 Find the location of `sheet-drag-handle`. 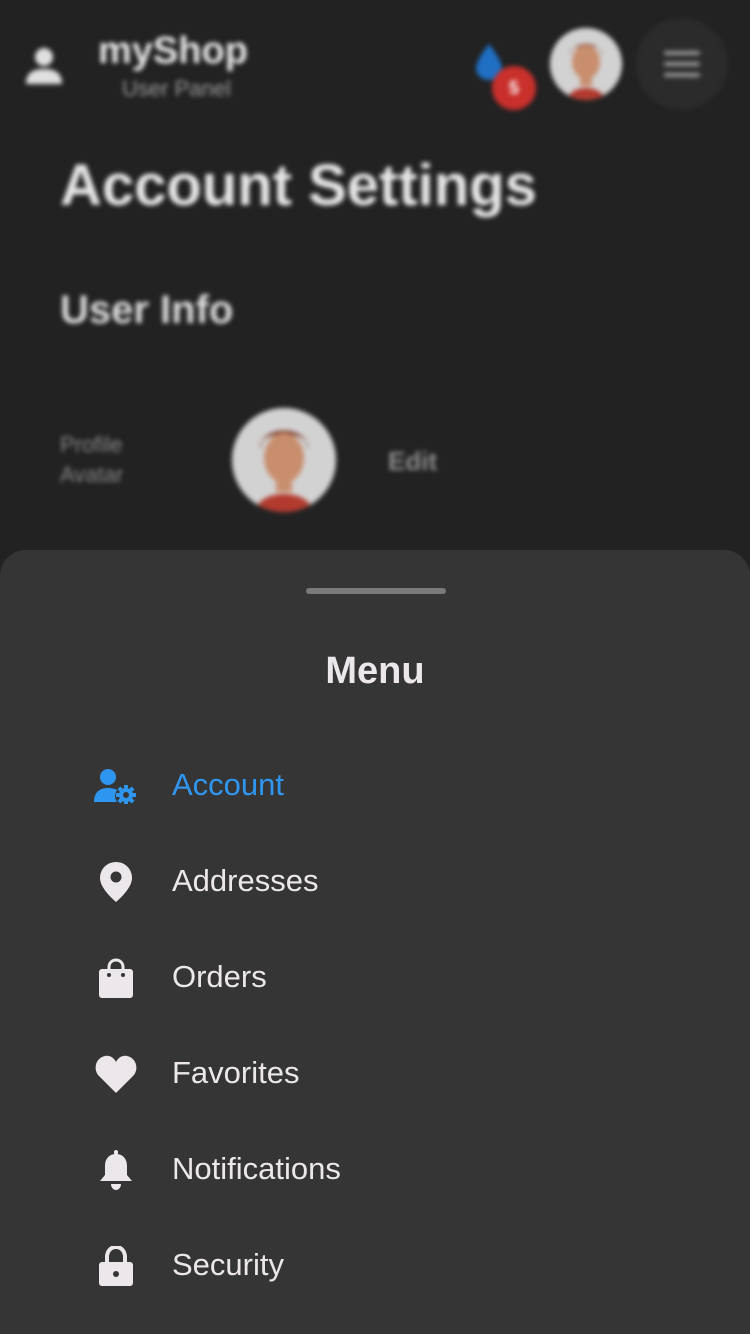

sheet-drag-handle is located at coordinates (376, 591).